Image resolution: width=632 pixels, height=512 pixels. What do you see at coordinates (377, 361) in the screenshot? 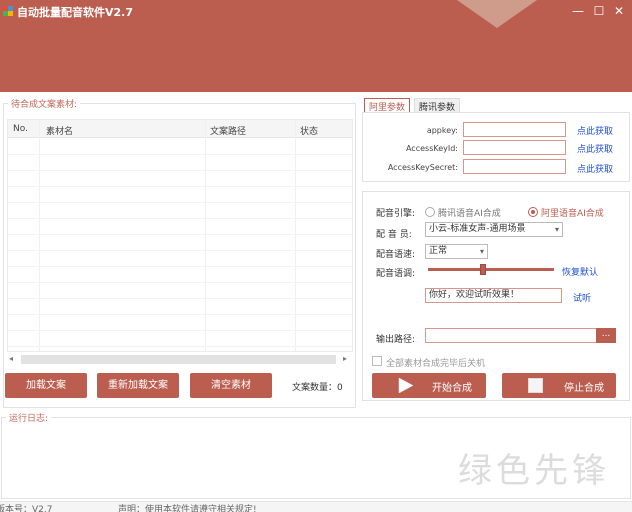
I see `shutdown-checkbox` at bounding box center [377, 361].